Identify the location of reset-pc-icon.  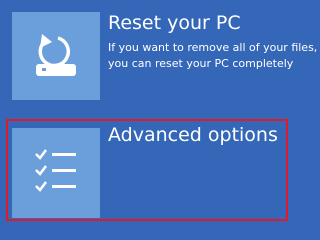
(56, 56).